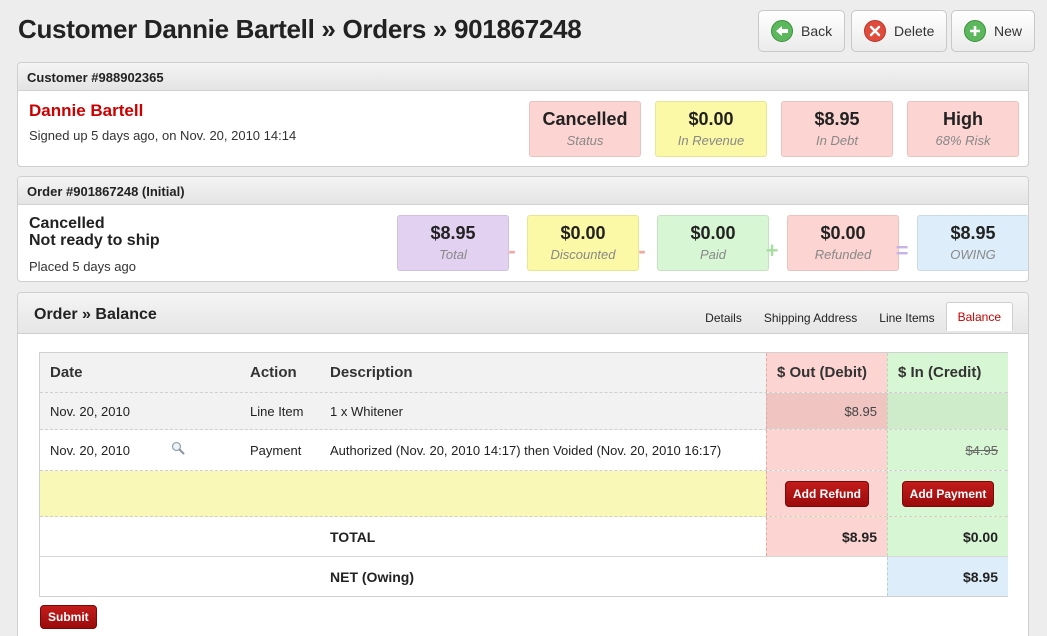 The image size is (1047, 636). I want to click on add-payment-button: Add Payment, so click(948, 493).